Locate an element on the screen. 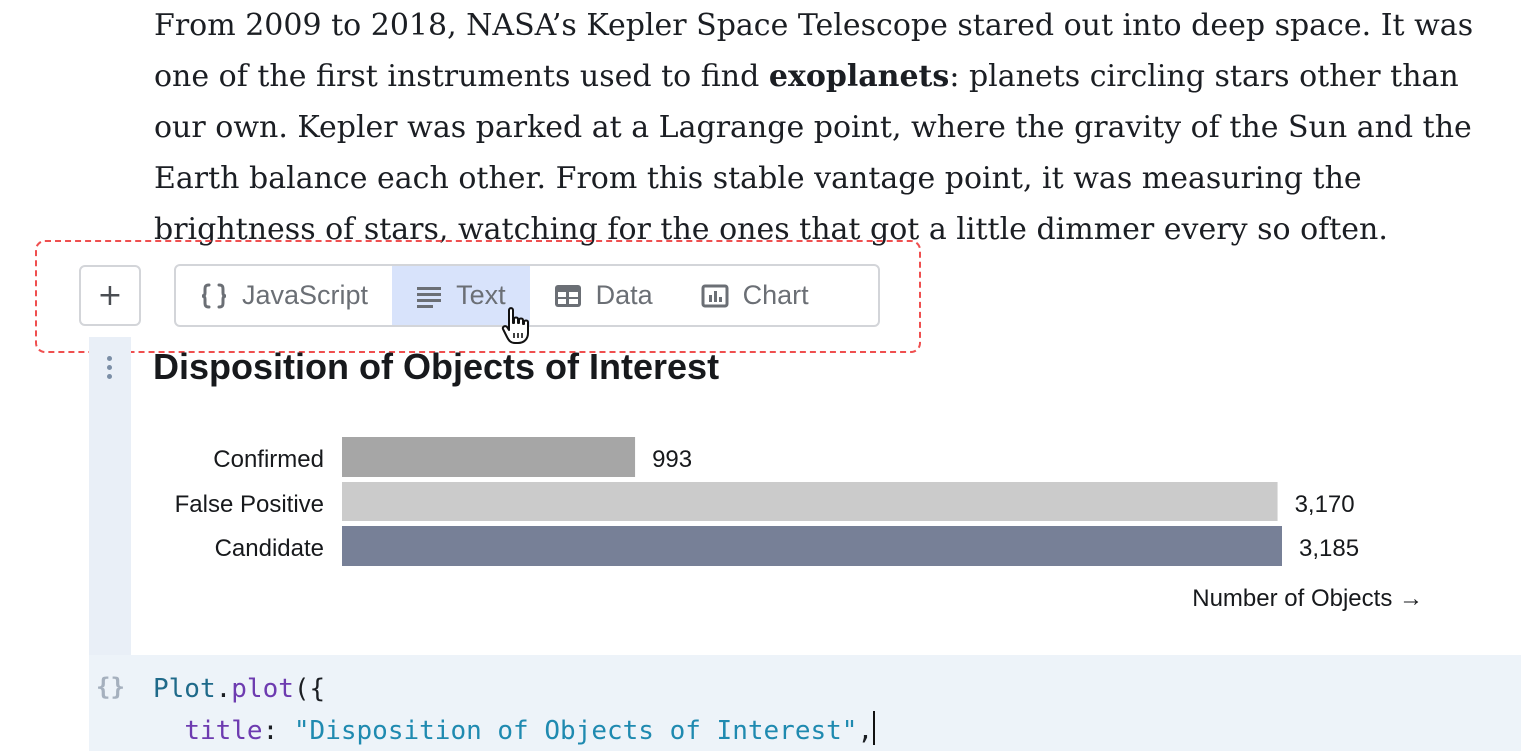 This screenshot has height=752, width=1521. x-axis-label: Number of Objects → is located at coordinates (1307, 598).